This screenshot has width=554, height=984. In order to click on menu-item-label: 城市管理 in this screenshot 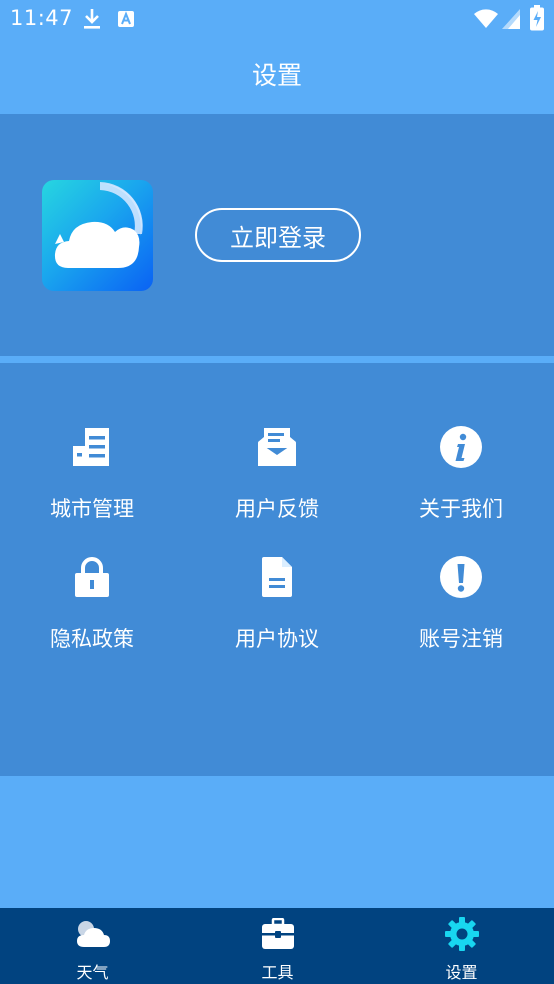, I will do `click(92, 509)`.